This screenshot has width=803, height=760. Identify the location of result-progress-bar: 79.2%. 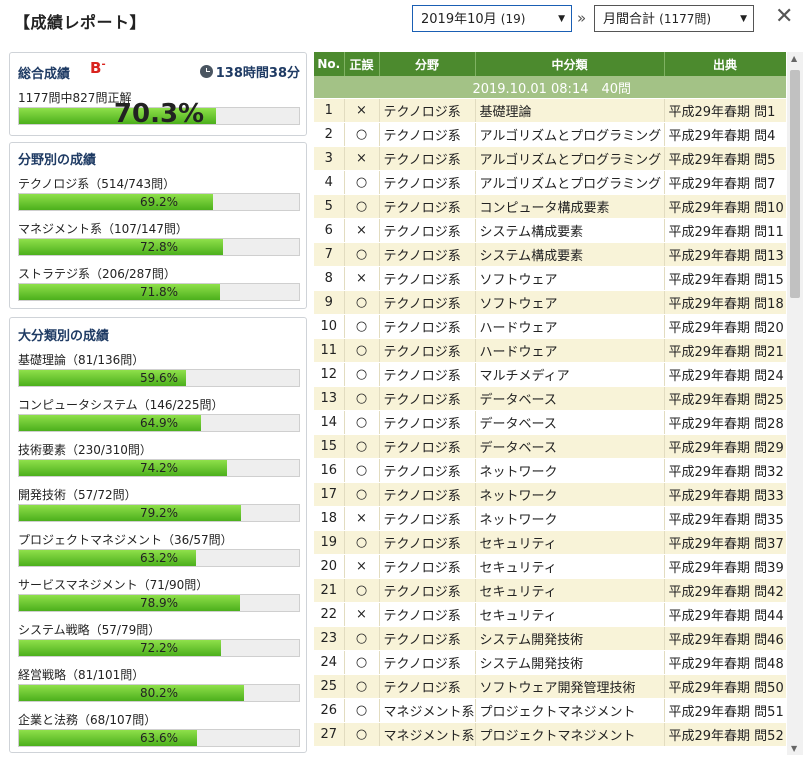
(159, 513).